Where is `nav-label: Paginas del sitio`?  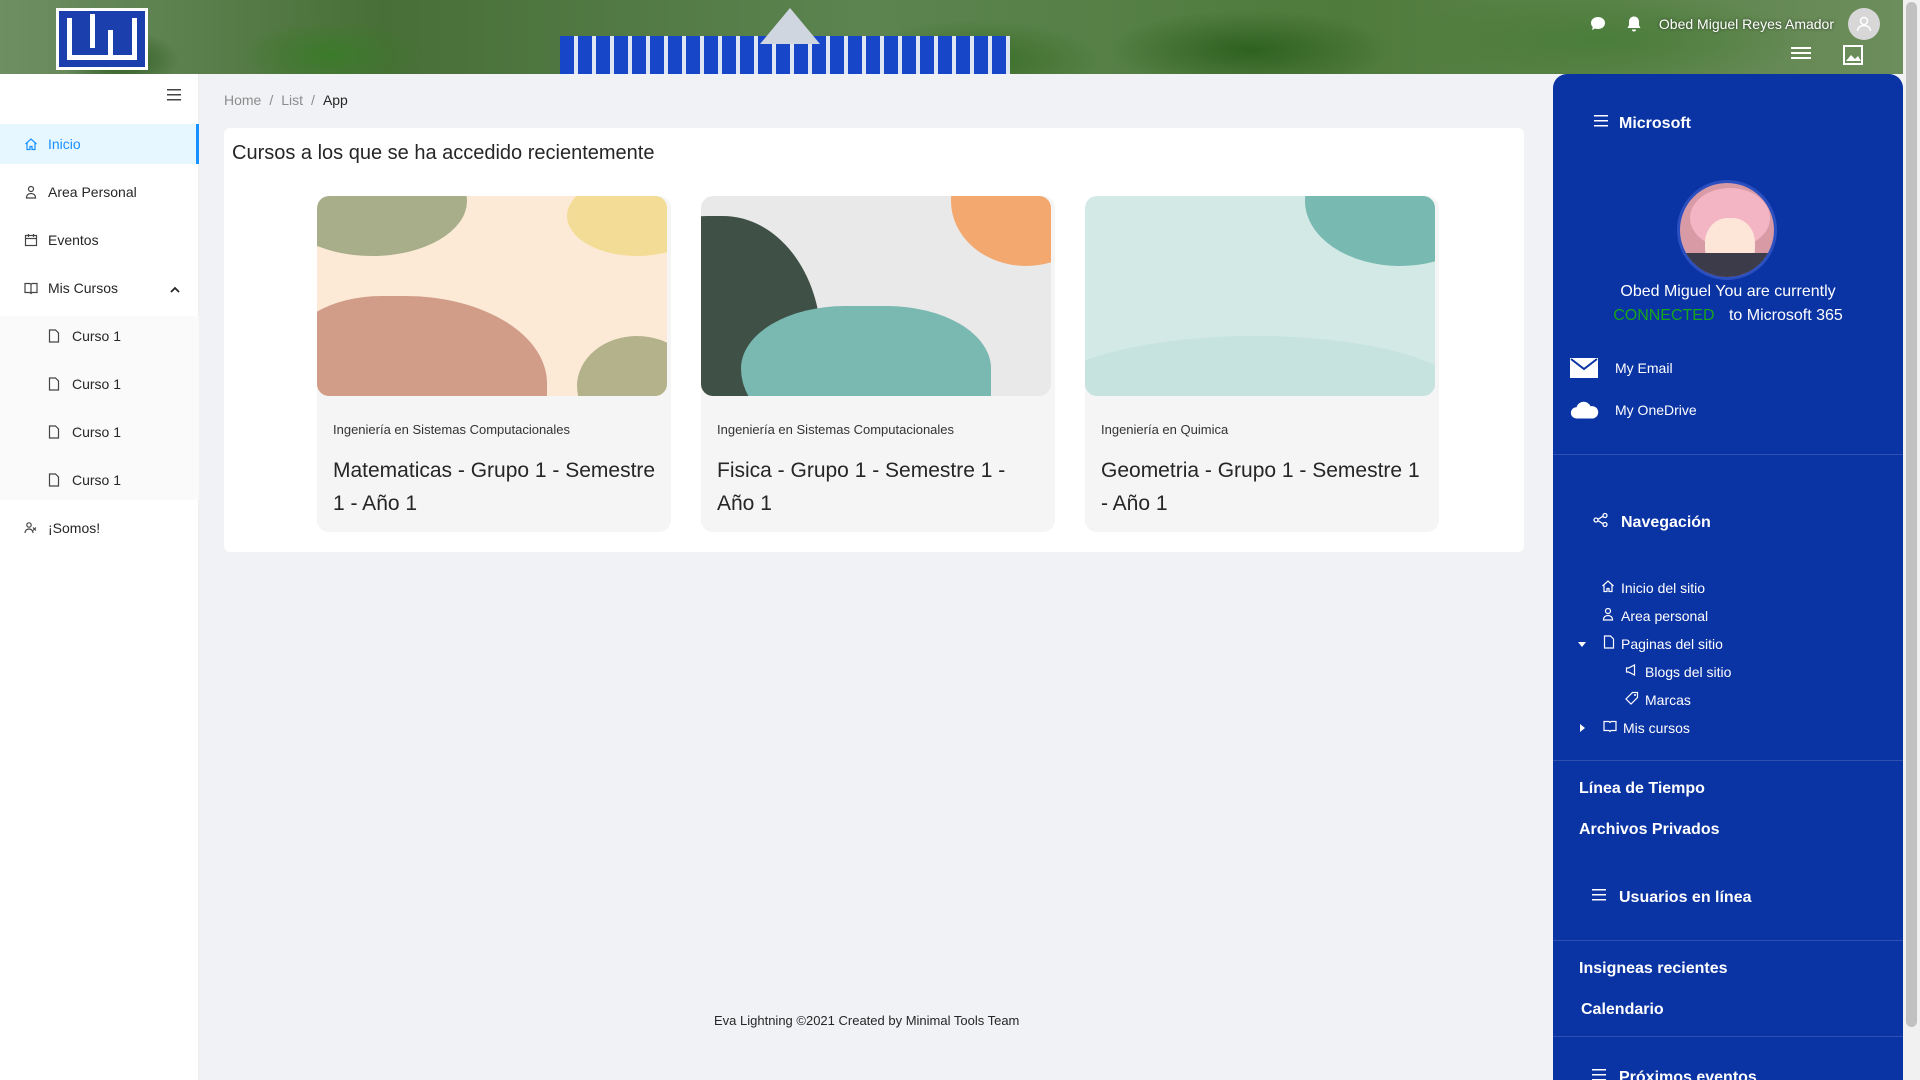 nav-label: Paginas del sitio is located at coordinates (1672, 643).